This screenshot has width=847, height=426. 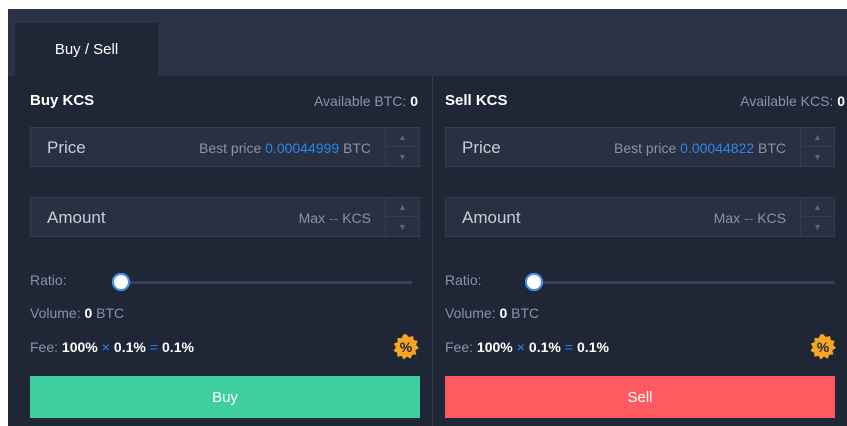 What do you see at coordinates (225, 217) in the screenshot?
I see `buy-amount-input: Amount Max -- KCS ▲ ▼` at bounding box center [225, 217].